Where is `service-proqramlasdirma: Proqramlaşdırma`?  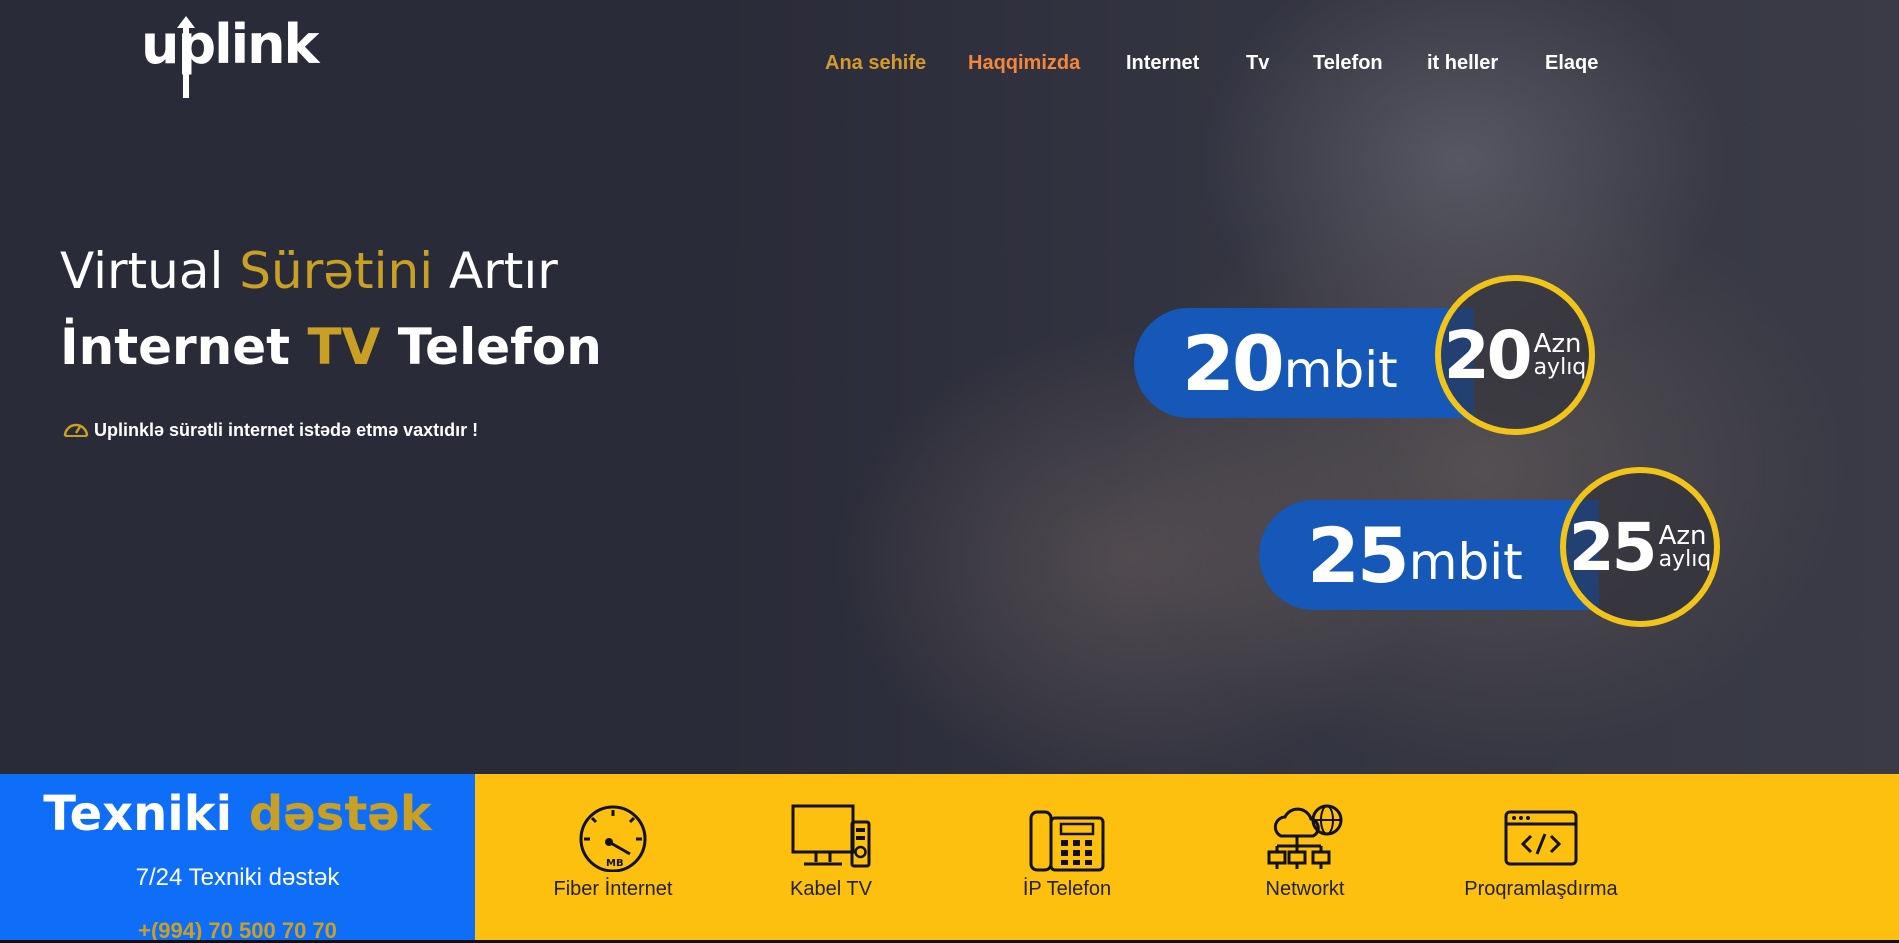
service-proqramlasdirma: Proqramlaşdırma is located at coordinates (1541, 851).